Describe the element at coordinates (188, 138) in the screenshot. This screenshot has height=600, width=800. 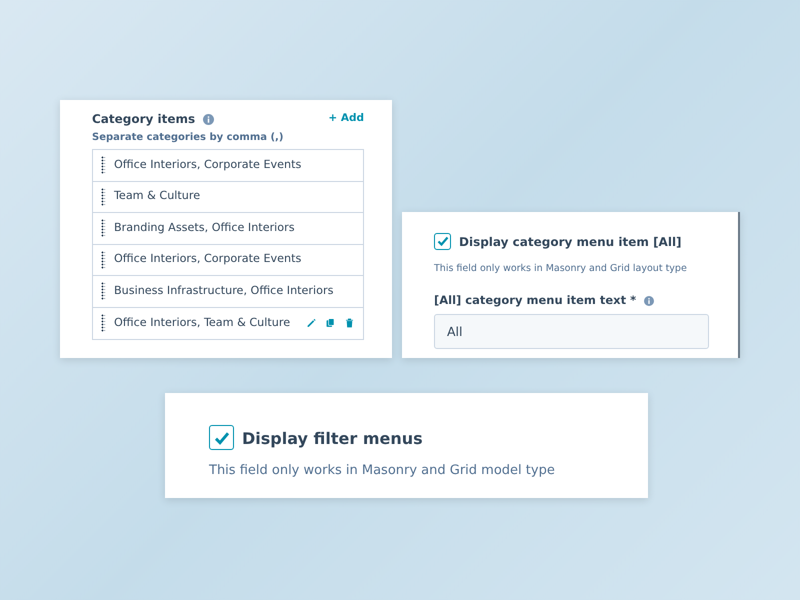
I see `hint-text: Separate categories by comma (,)` at that location.